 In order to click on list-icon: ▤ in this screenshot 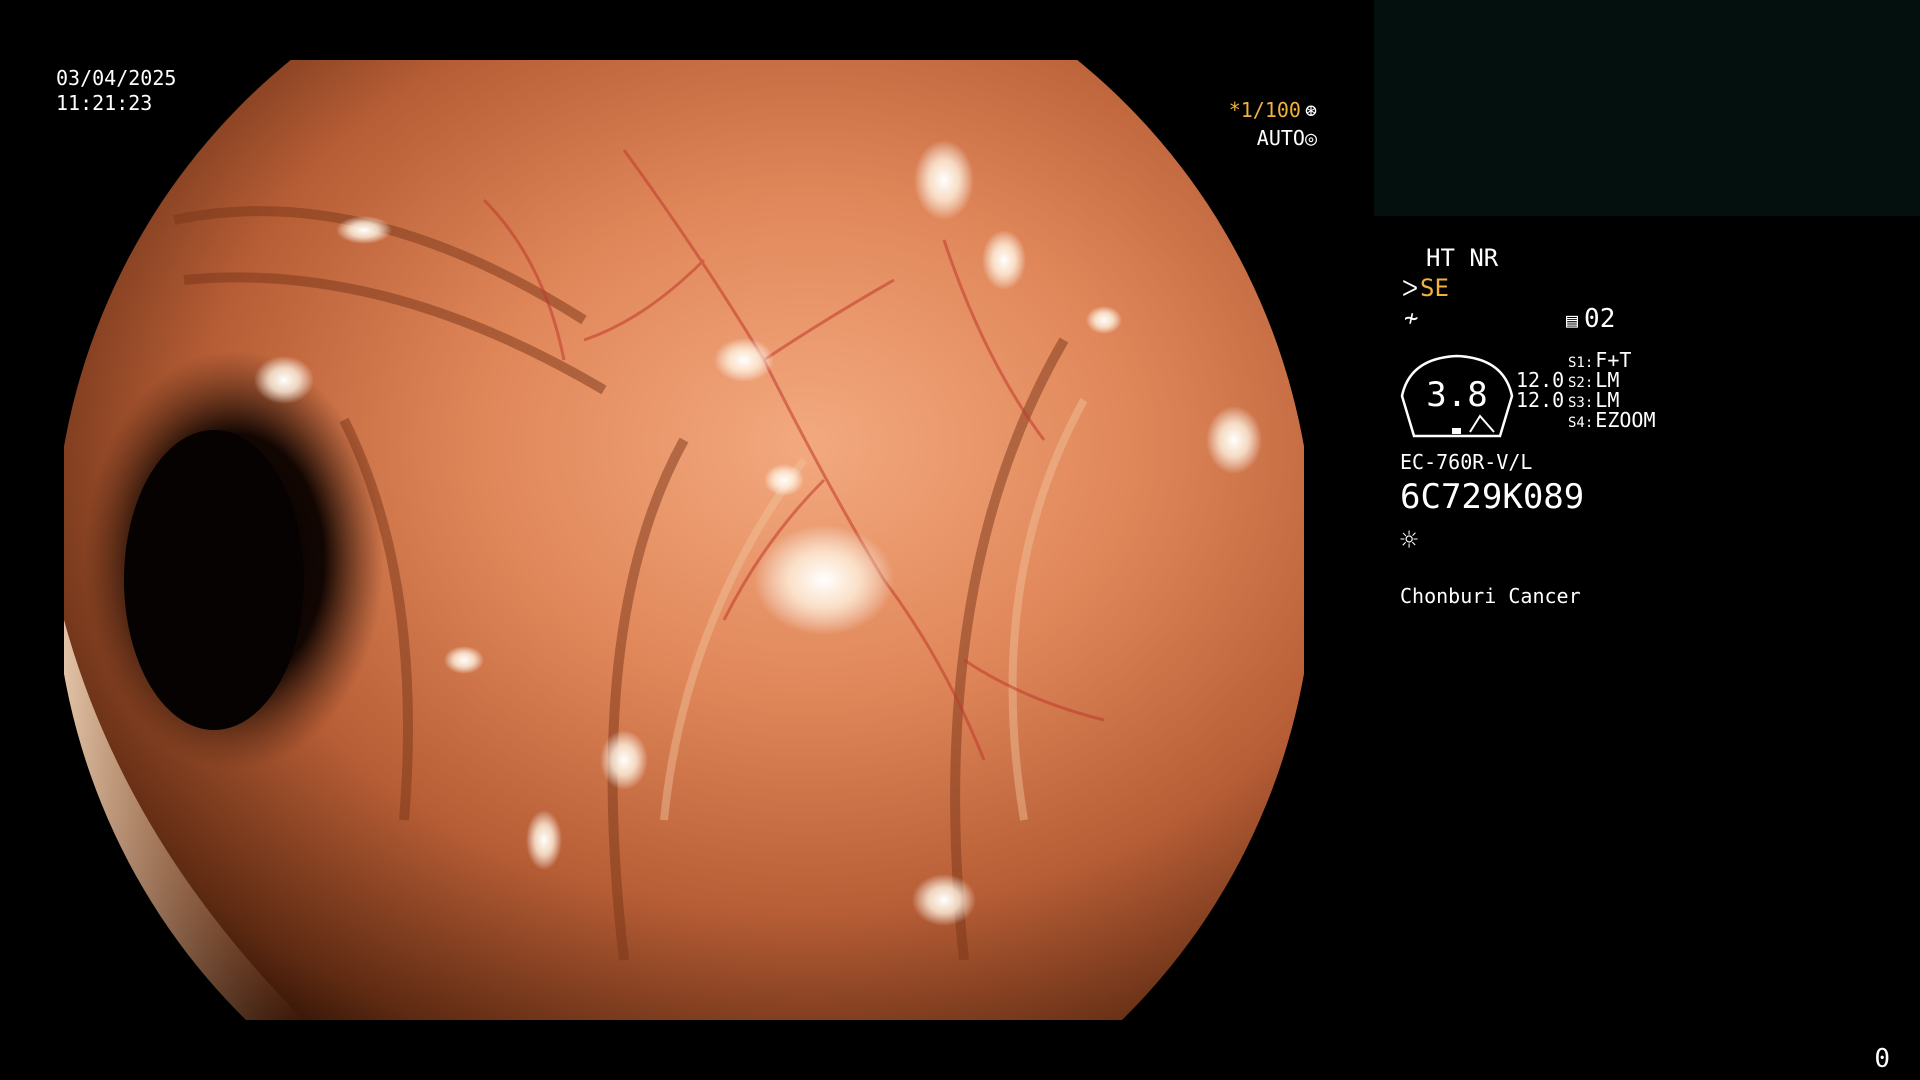, I will do `click(1572, 320)`.